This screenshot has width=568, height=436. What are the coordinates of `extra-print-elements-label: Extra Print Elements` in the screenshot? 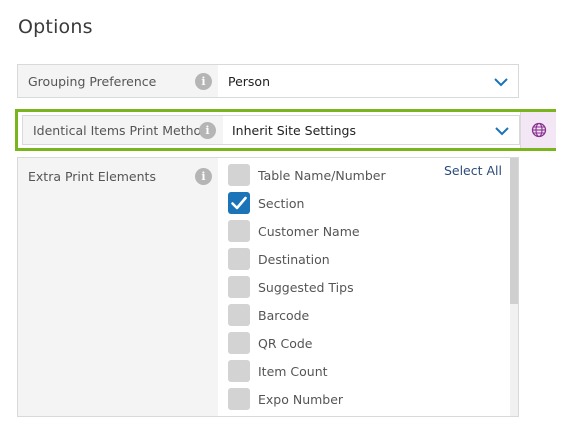 It's located at (92, 176).